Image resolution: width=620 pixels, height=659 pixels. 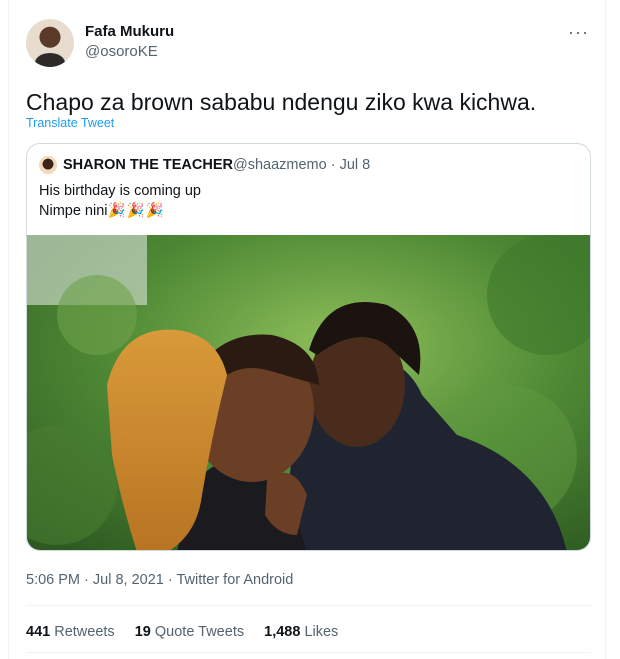 I want to click on retweets-stat: 441 Retweets, so click(x=70, y=632).